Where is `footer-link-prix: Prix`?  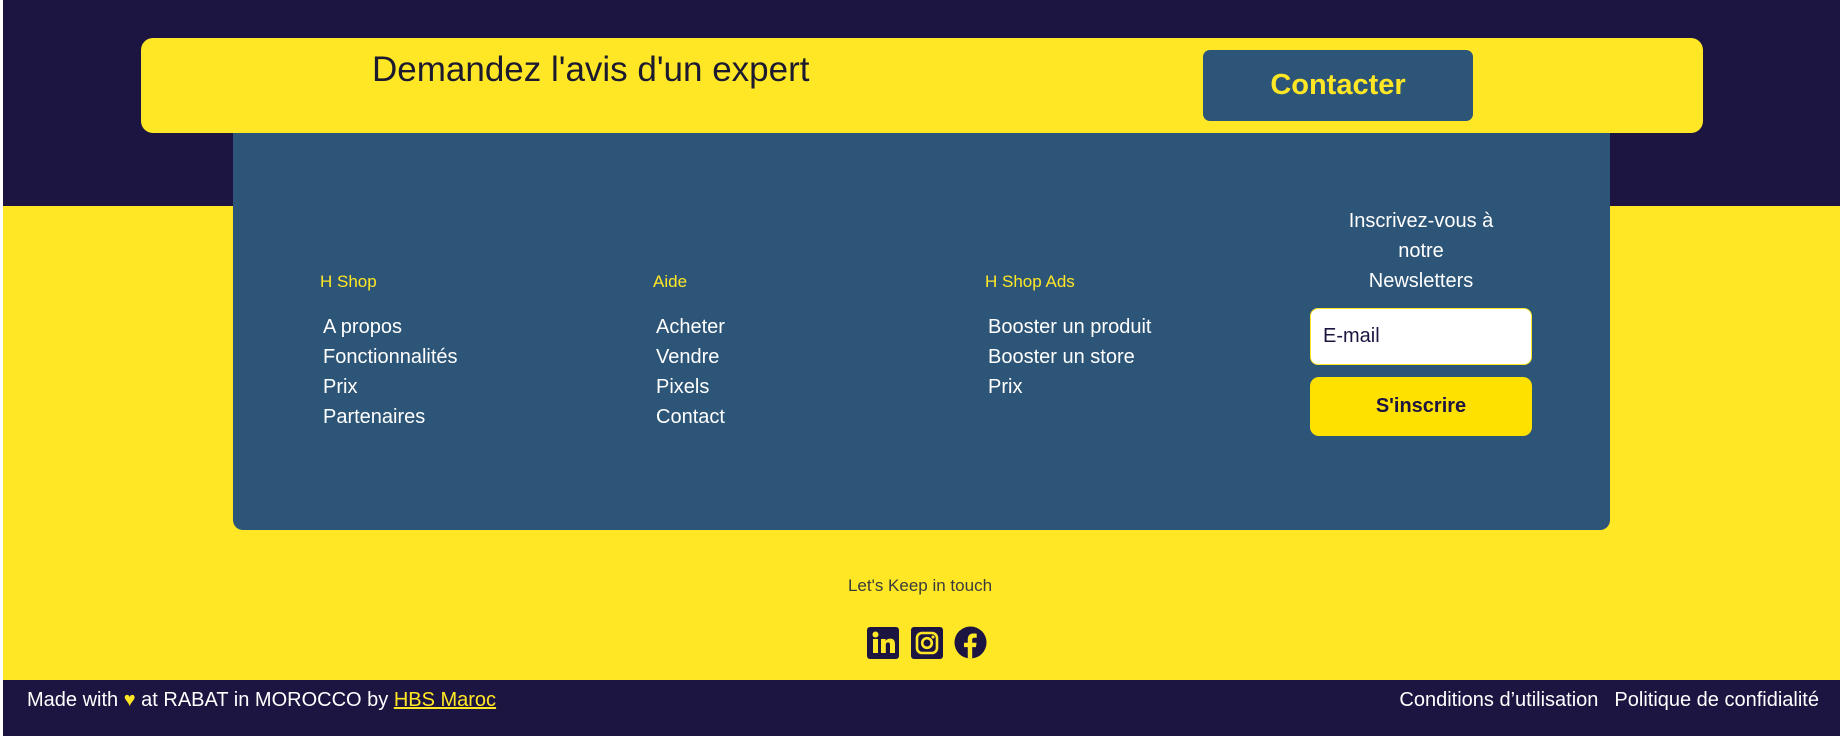
footer-link-prix: Prix is located at coordinates (390, 387).